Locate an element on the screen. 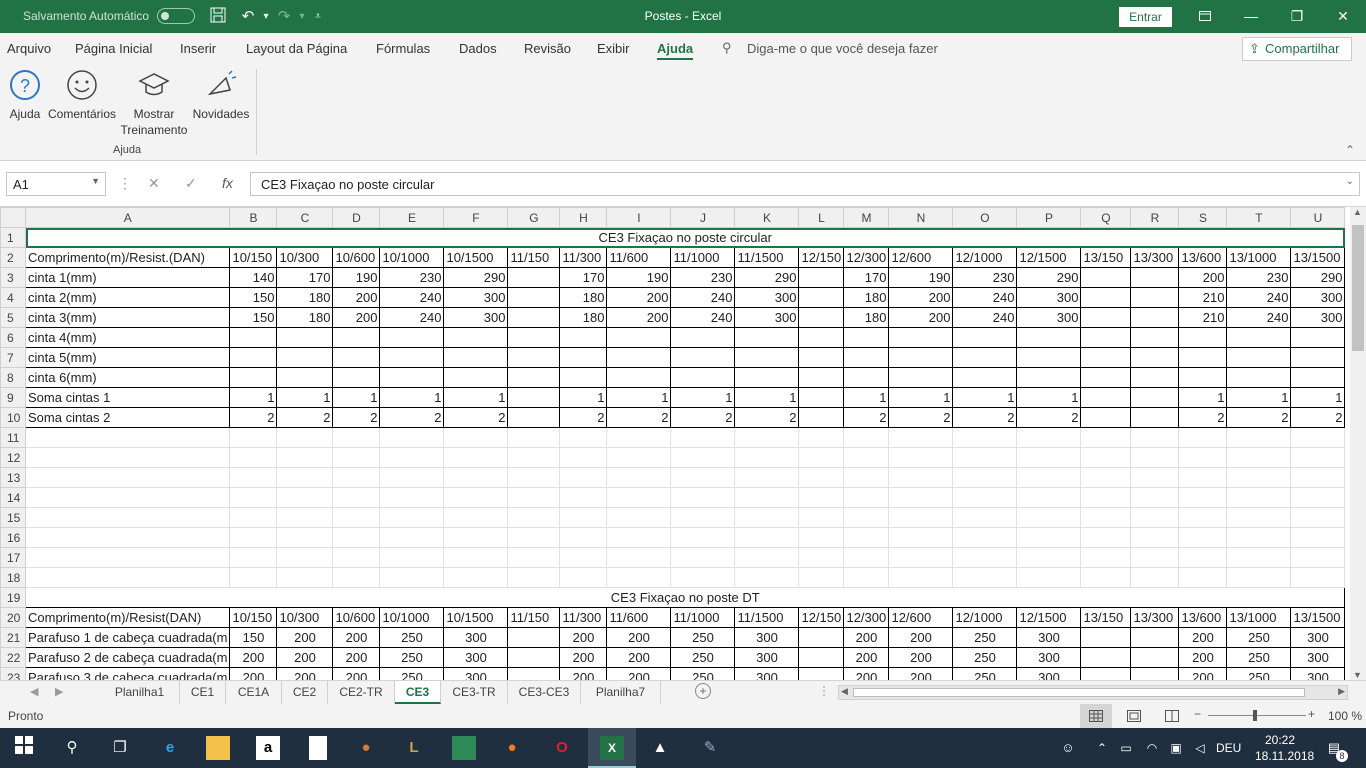  row-header: 18 is located at coordinates (13, 577).